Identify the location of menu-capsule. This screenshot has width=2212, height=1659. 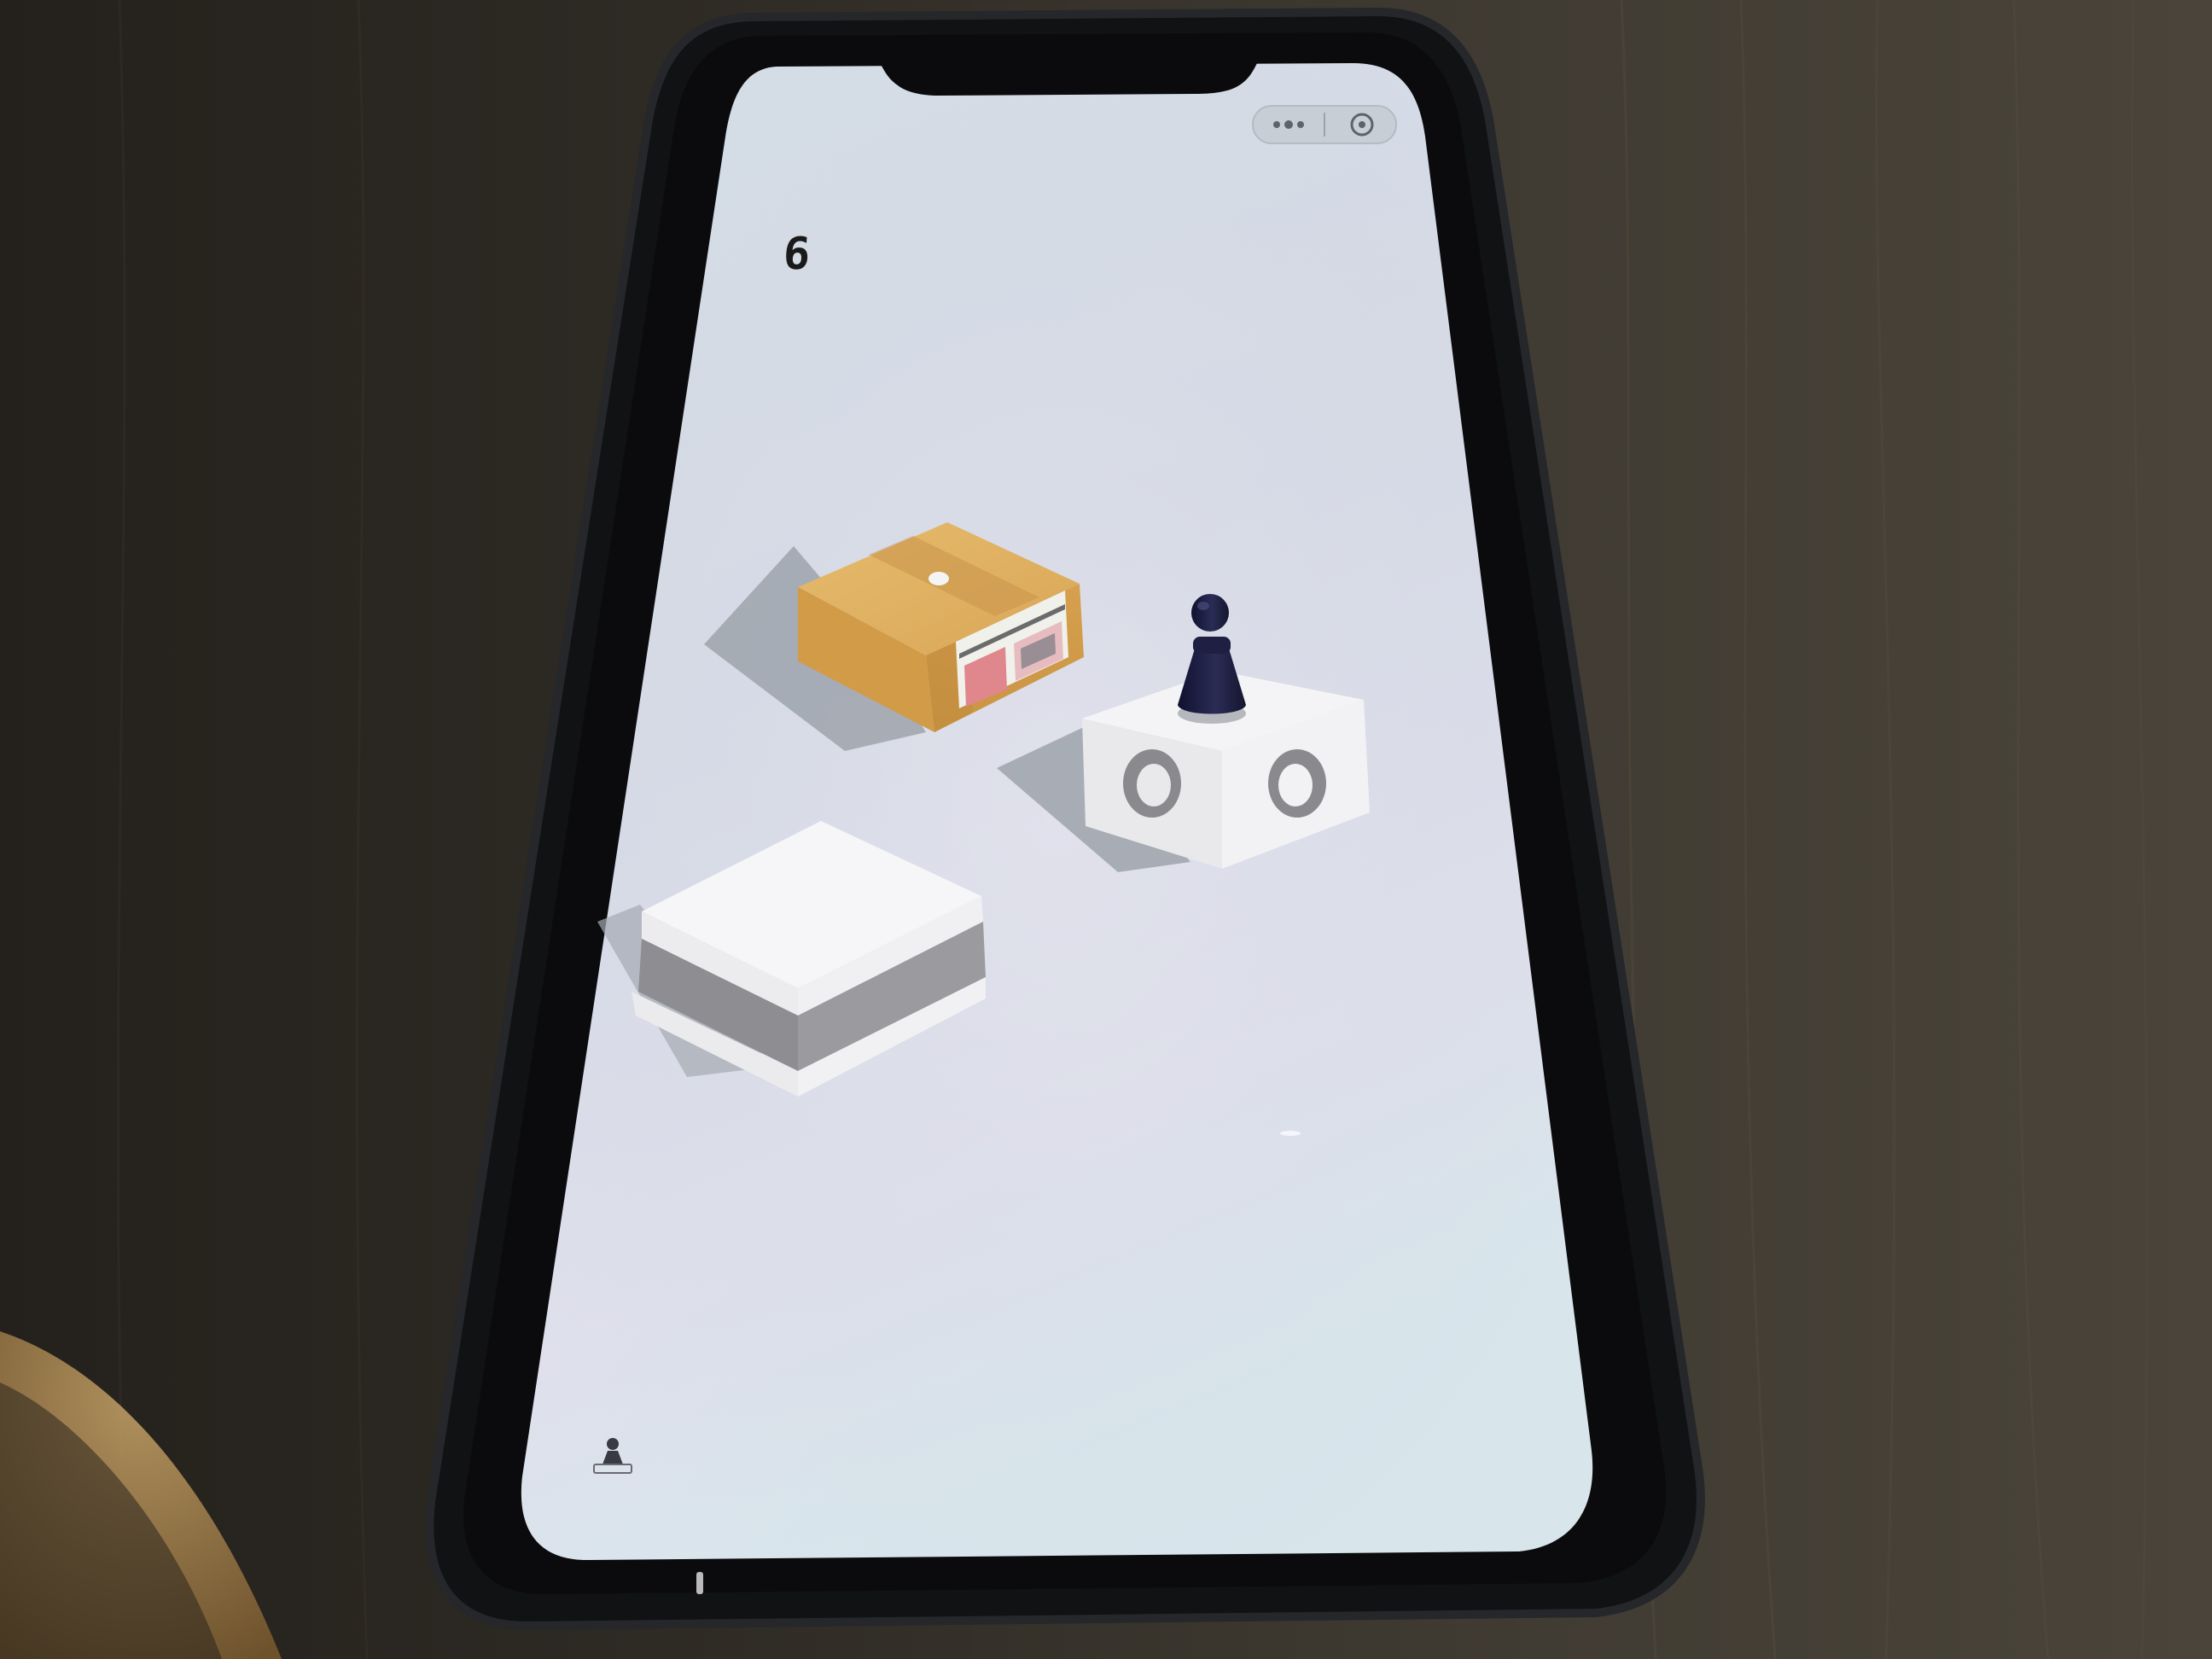
(1324, 124).